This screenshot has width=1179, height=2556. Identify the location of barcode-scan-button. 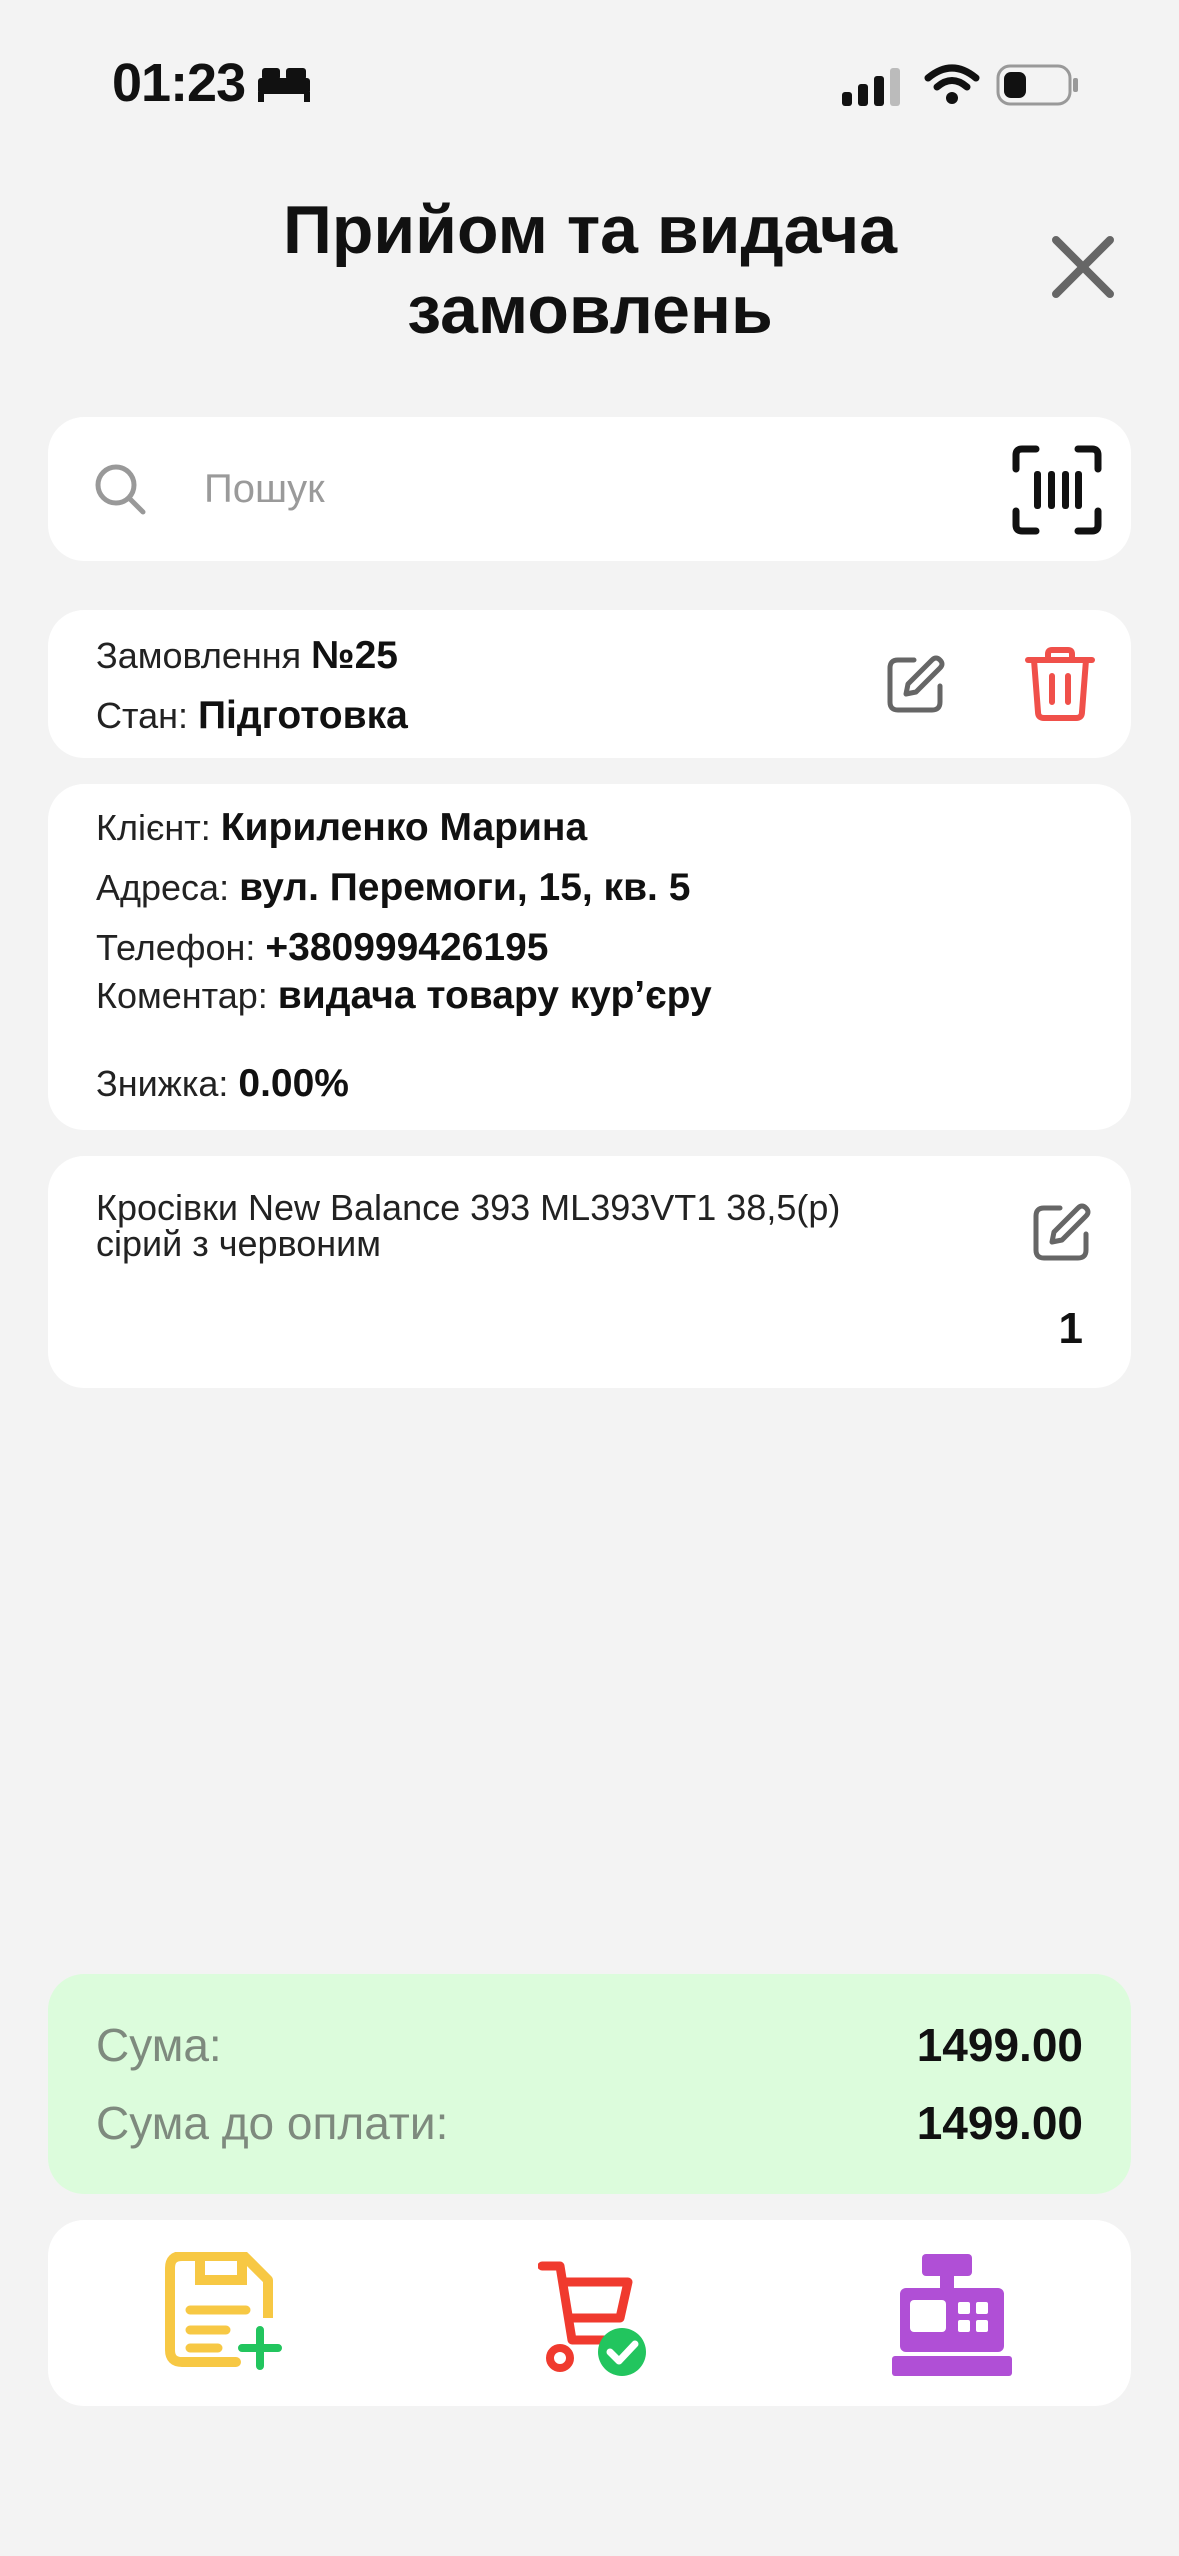
(1057, 492).